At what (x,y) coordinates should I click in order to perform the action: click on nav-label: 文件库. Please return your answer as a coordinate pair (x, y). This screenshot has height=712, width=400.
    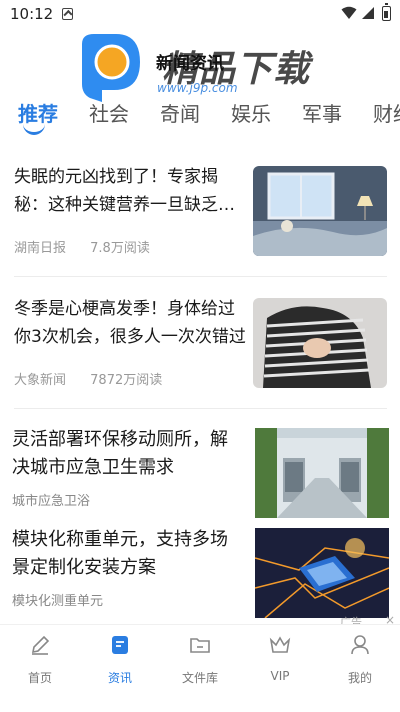
    Looking at the image, I should click on (199, 678).